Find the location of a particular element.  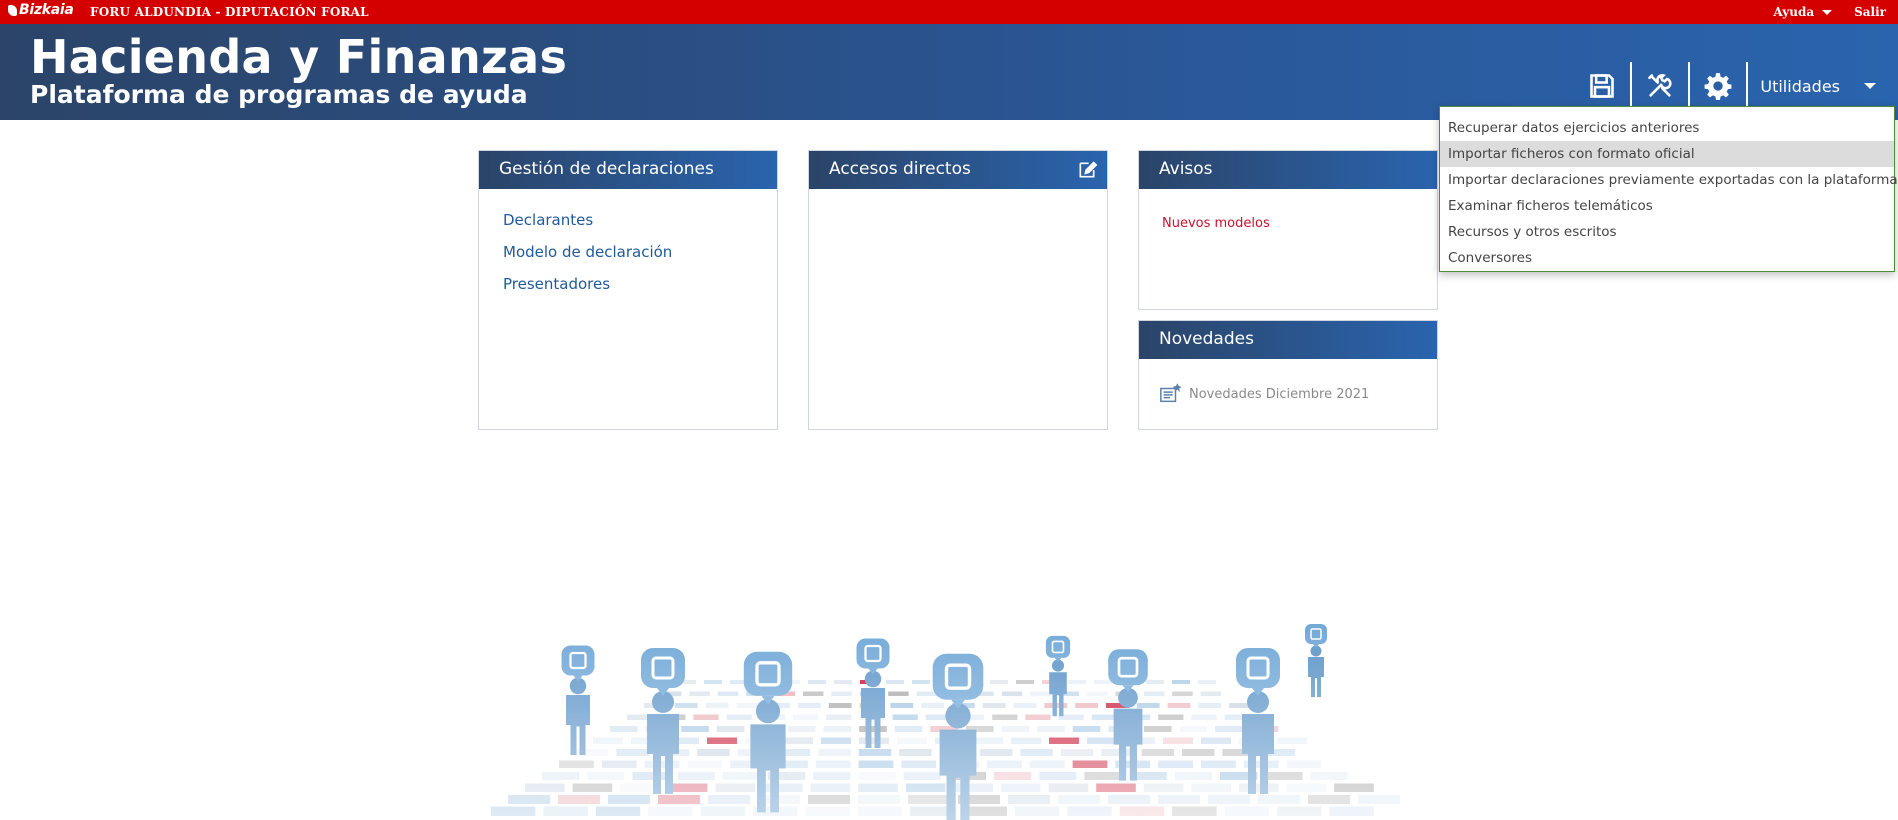

edit-icon is located at coordinates (1087, 170).